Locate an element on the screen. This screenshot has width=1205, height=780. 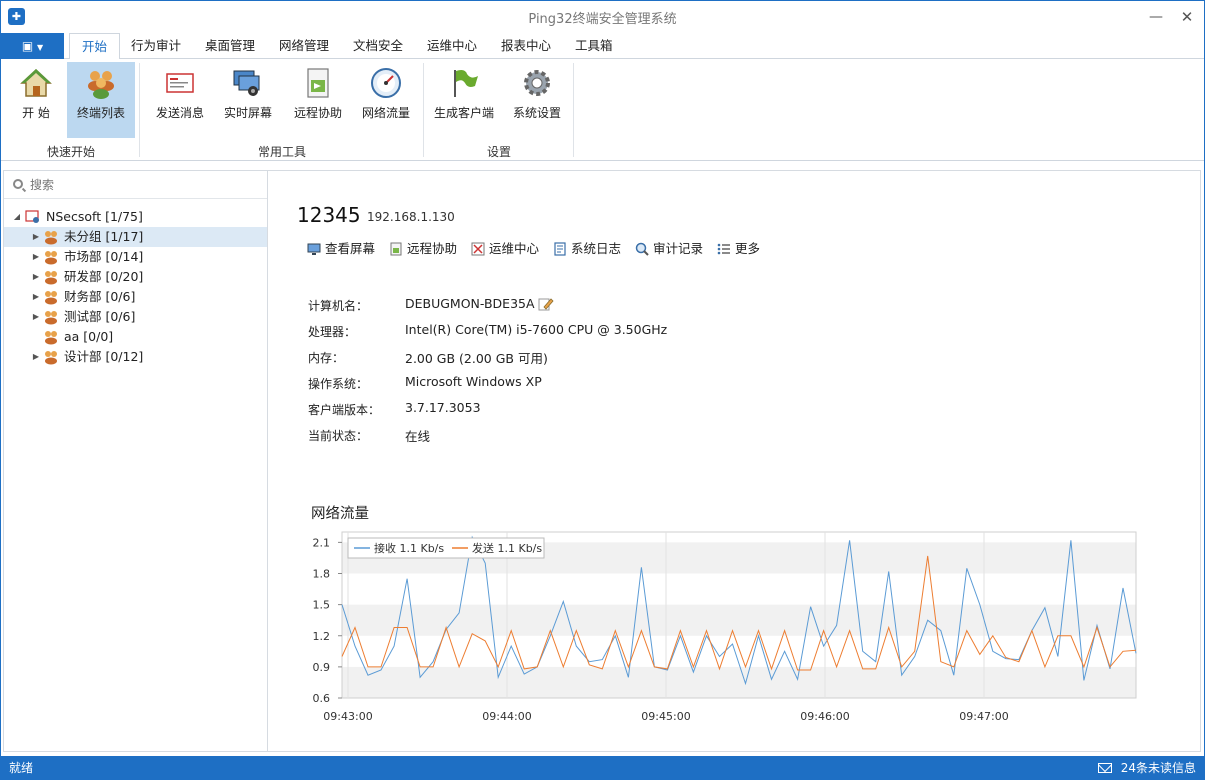
ops-icon is located at coordinates (478, 249).